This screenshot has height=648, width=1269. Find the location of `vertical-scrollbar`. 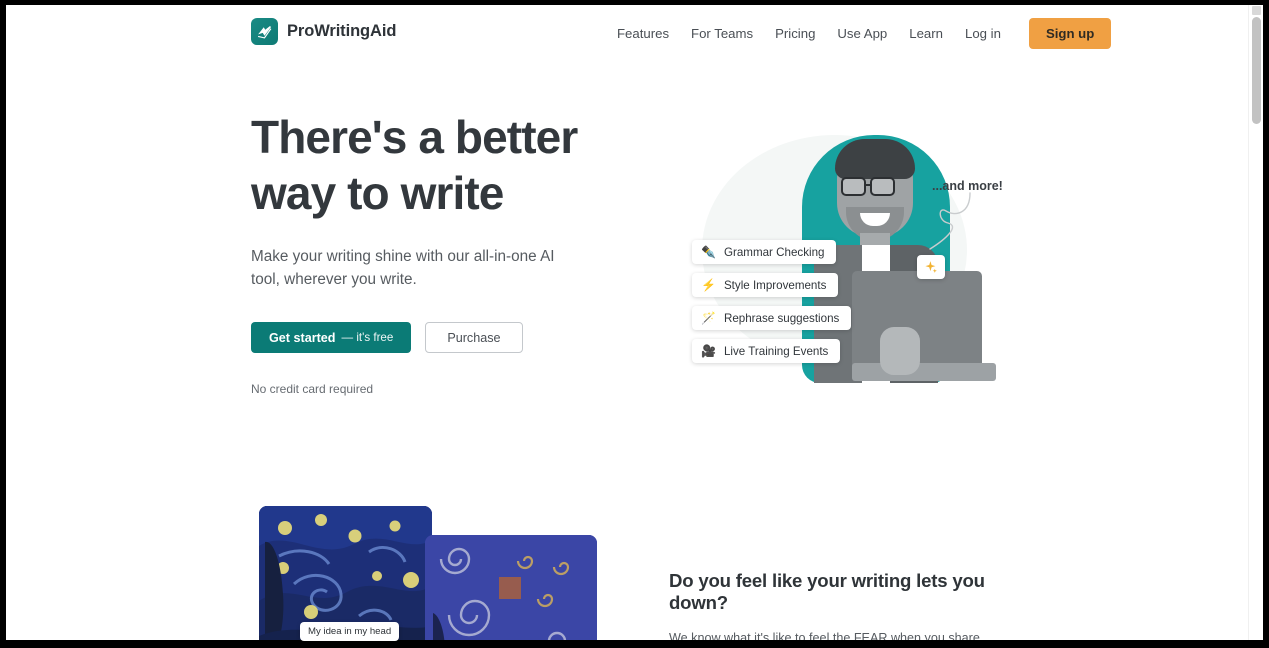

vertical-scrollbar is located at coordinates (1255, 323).